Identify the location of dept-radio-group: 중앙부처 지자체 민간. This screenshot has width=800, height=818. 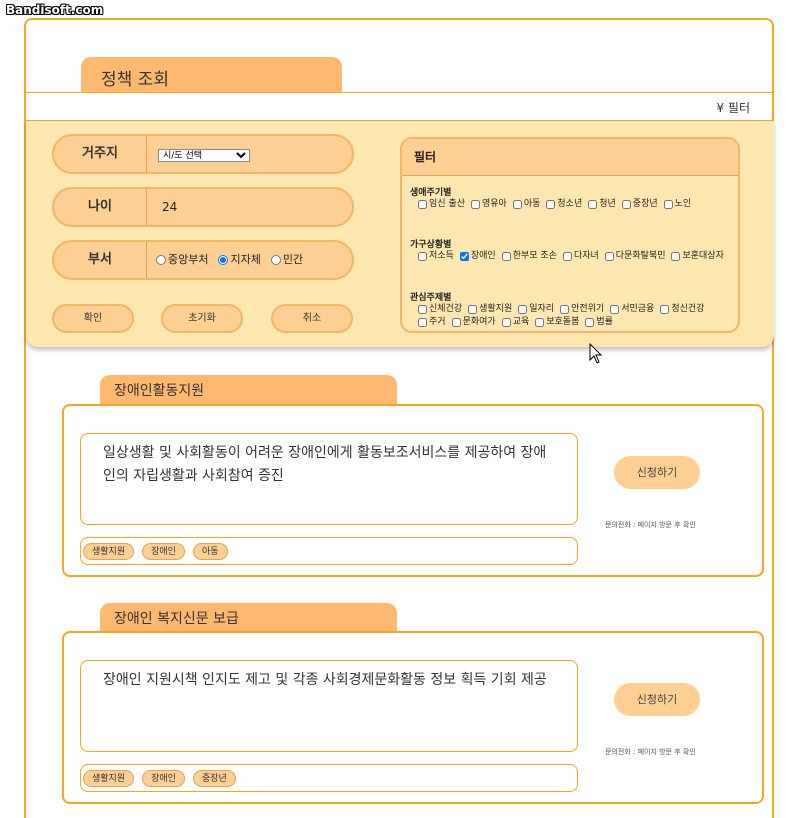
(229, 260).